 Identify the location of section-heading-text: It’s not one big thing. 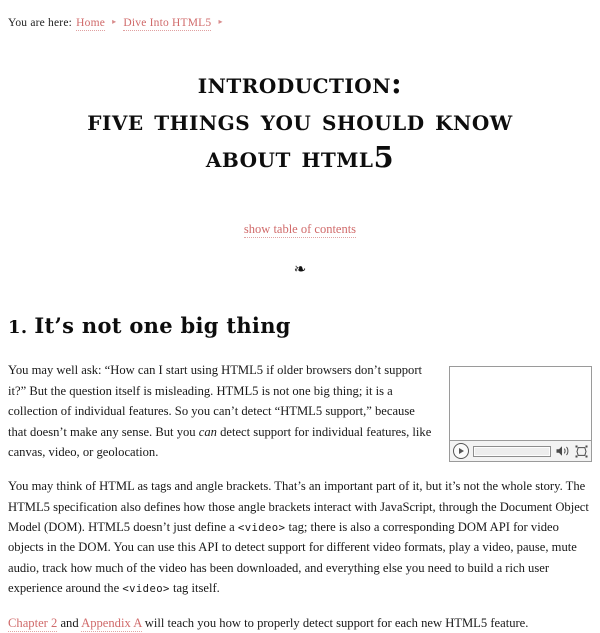
(162, 326).